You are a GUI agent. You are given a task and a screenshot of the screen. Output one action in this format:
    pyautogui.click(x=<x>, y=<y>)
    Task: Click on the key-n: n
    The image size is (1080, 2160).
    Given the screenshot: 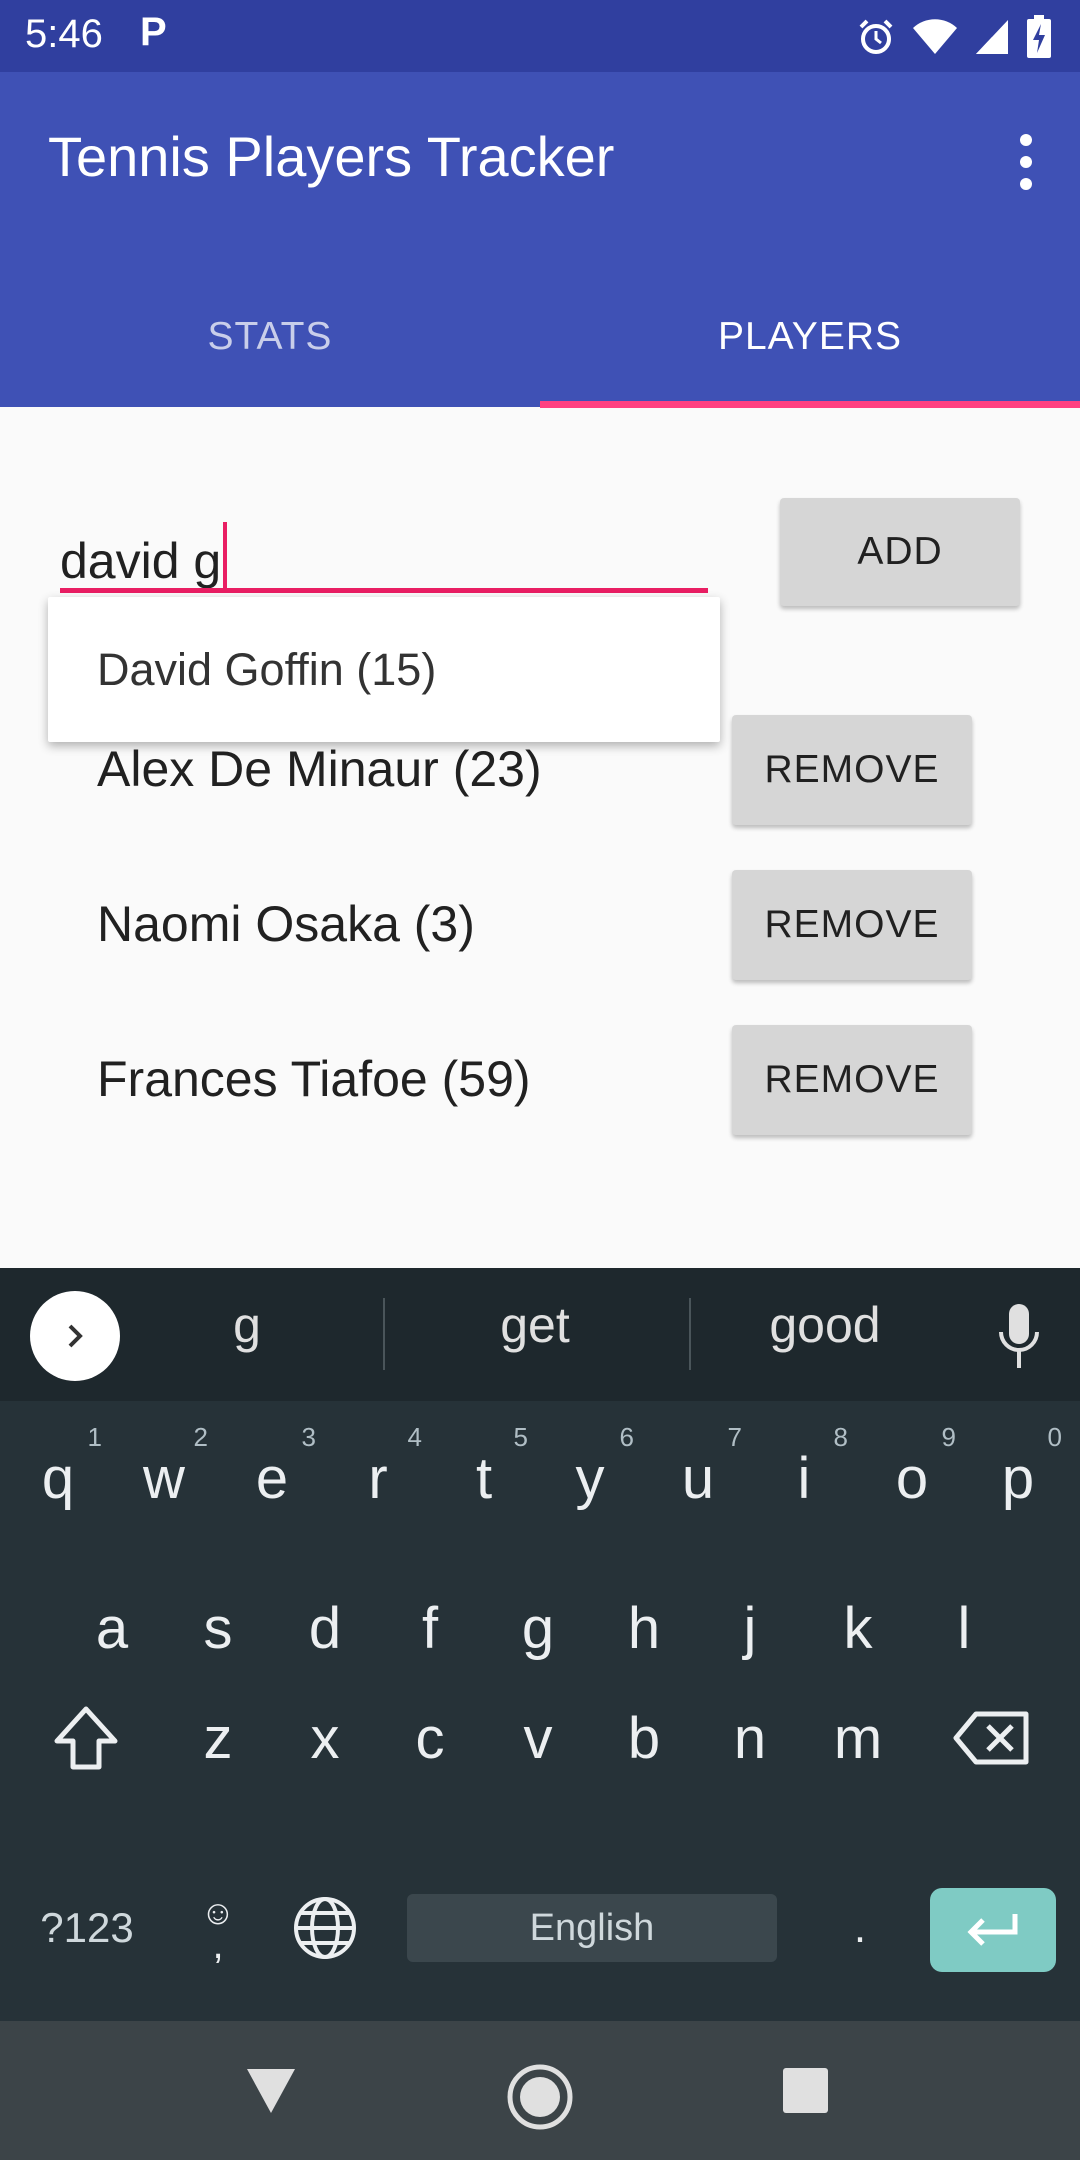 What is the action you would take?
    pyautogui.click(x=750, y=1738)
    